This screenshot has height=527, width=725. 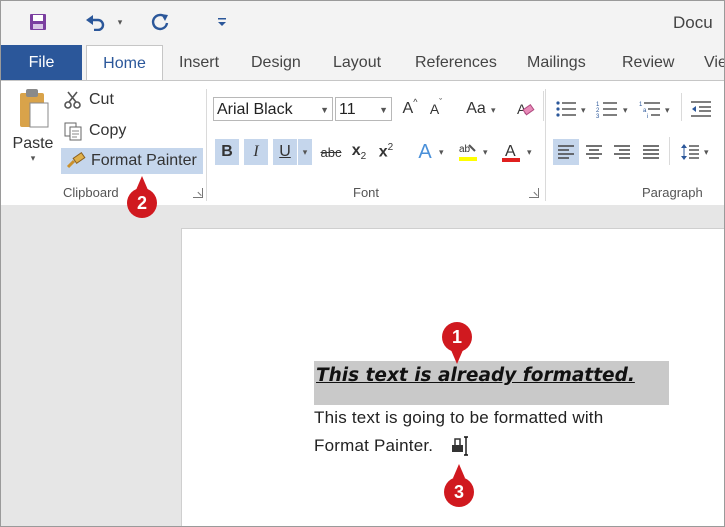 What do you see at coordinates (38, 22) in the screenshot?
I see `save-icon` at bounding box center [38, 22].